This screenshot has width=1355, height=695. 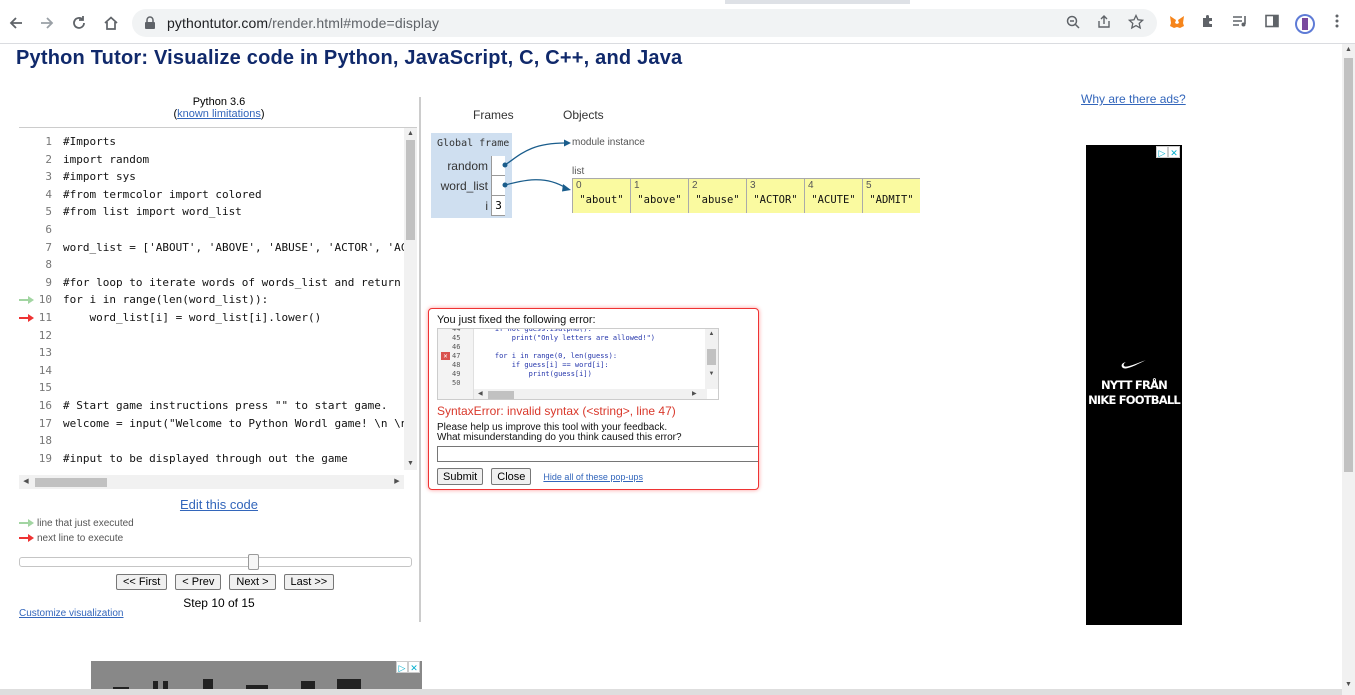 I want to click on address-bar: pythontutor.com/render.html#mode=display, so click(x=644, y=23).